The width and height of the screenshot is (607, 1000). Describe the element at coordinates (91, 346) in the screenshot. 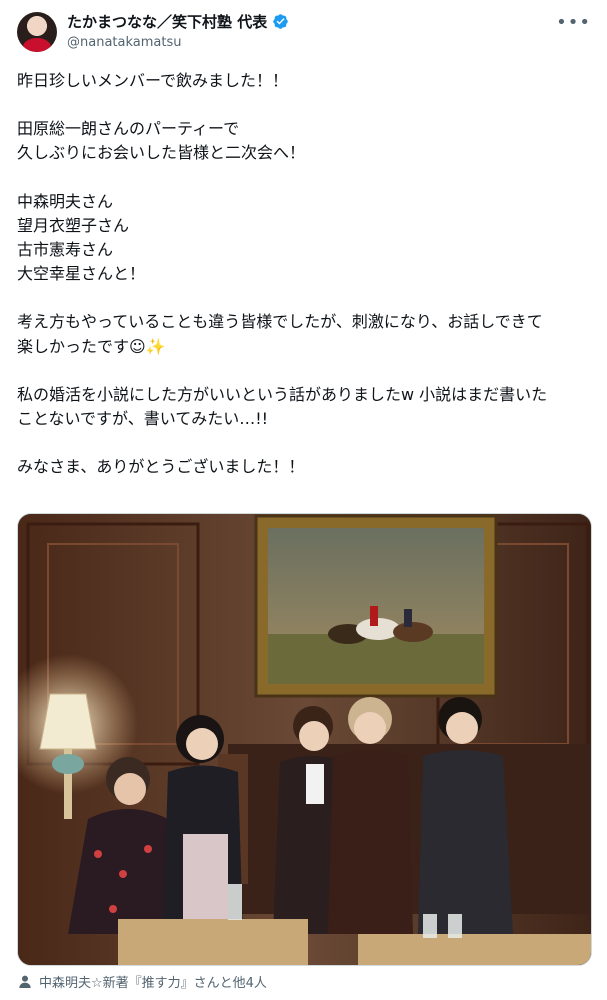

I see `post-line: 楽しかったです☺✨` at that location.